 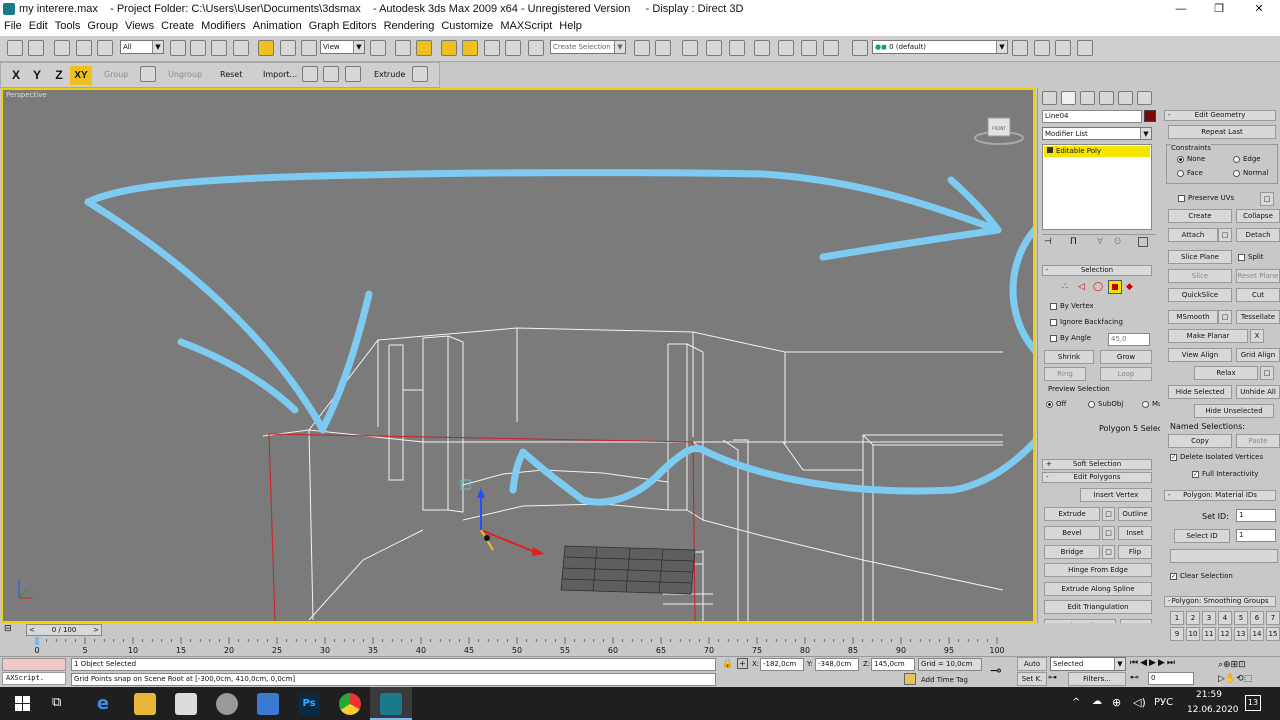 I want to click on mirror-icon, so click(x=642, y=48).